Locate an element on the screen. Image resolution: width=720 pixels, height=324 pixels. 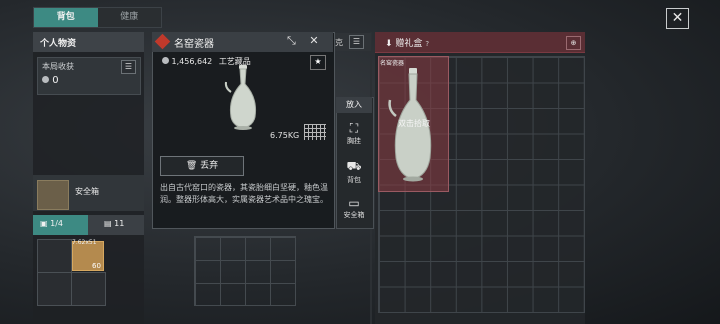
panel-title: 个人物资 is located at coordinates (58, 44).